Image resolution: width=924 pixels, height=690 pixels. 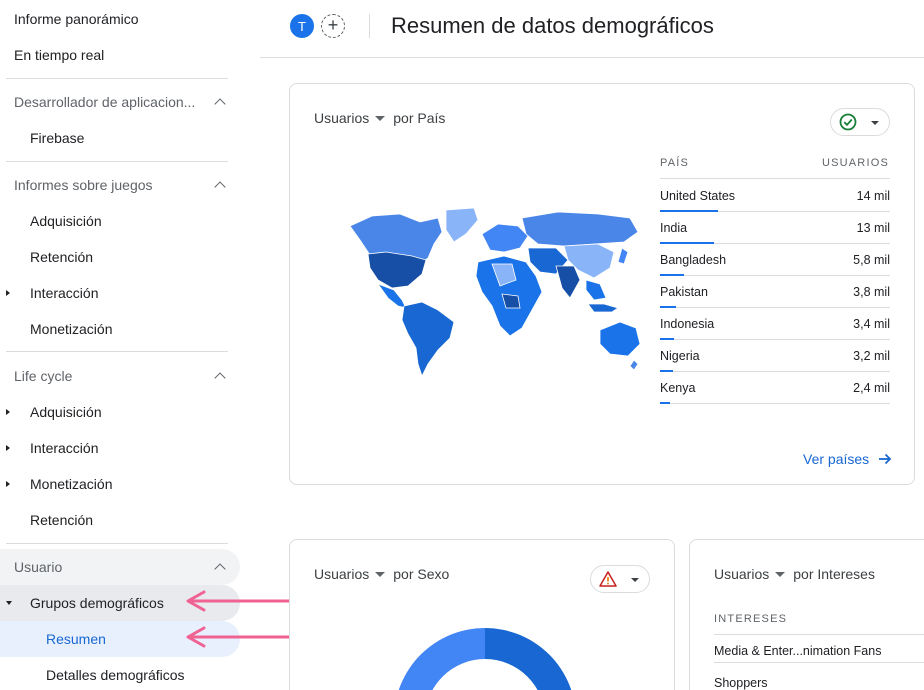 What do you see at coordinates (620, 339) in the screenshot?
I see `map-region-australia` at bounding box center [620, 339].